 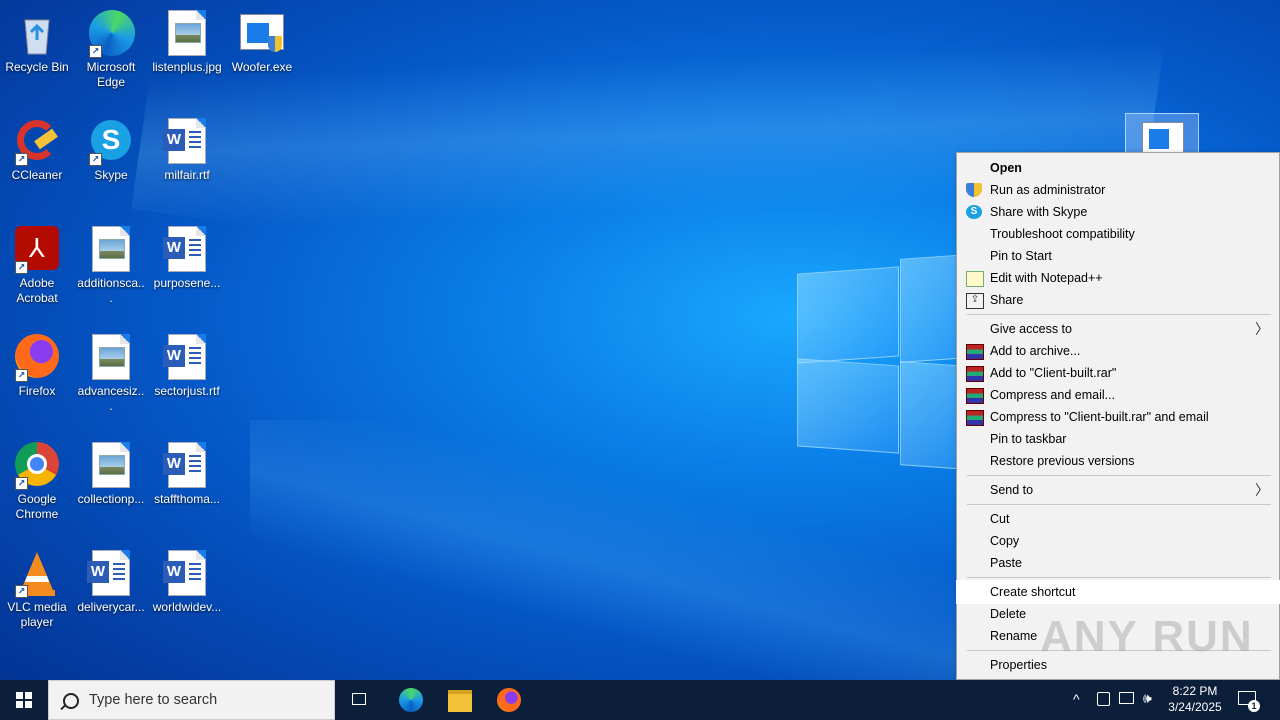 What do you see at coordinates (1118, 168) in the screenshot?
I see `menu-item-open: Open` at bounding box center [1118, 168].